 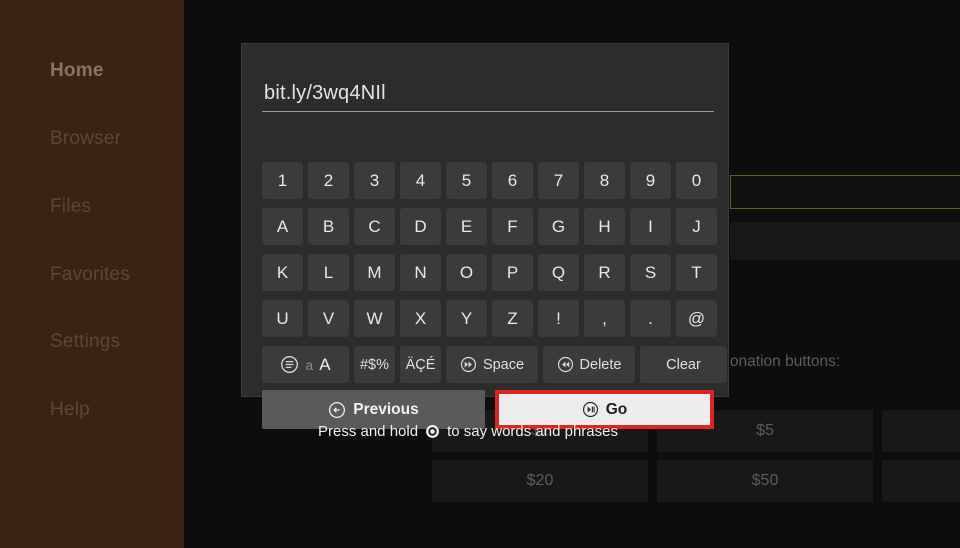 I want to click on keyboard-row-a-j: A B C D E F G H I J, so click(x=489, y=226).